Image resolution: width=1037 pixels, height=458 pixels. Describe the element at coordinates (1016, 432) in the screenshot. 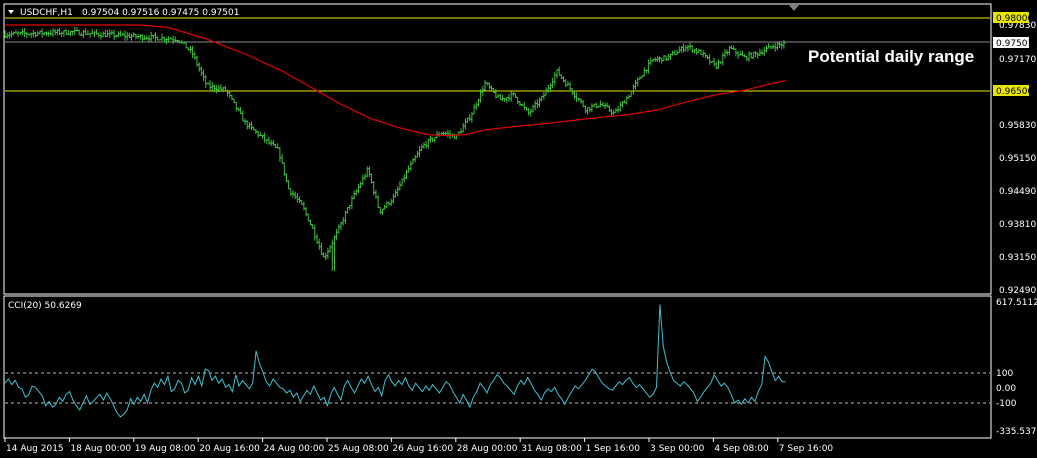

I see `cci-tick-4: -335.5376` at that location.